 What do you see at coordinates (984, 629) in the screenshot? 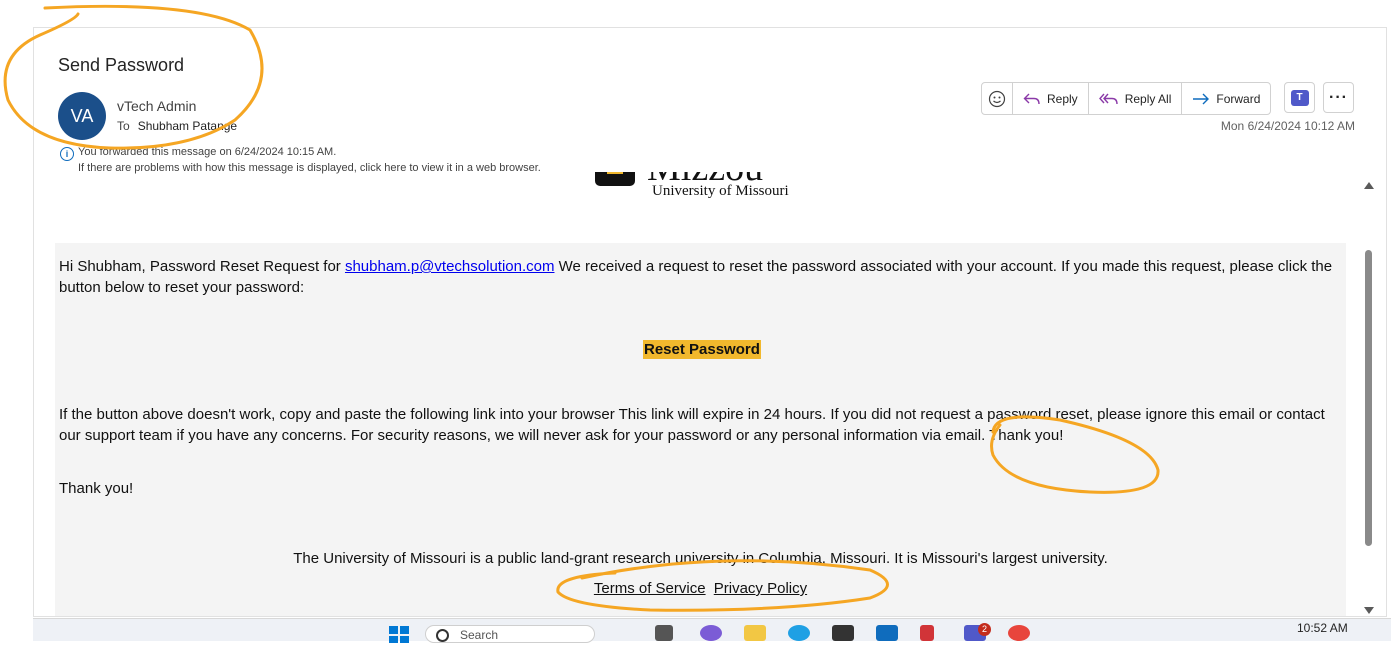
I see `teams-notification-badge: 2` at bounding box center [984, 629].